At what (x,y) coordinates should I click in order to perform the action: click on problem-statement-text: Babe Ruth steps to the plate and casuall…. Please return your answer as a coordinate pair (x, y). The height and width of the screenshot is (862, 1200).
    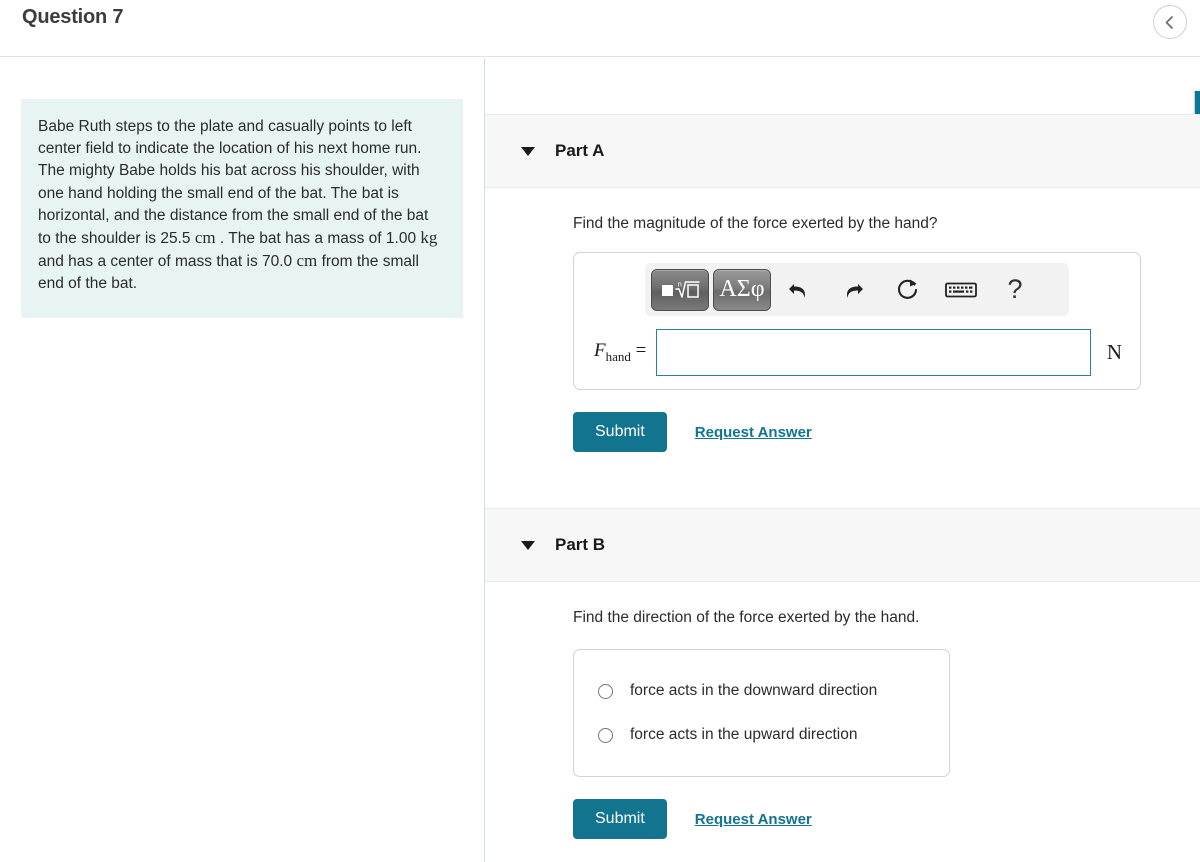
    Looking at the image, I should click on (238, 205).